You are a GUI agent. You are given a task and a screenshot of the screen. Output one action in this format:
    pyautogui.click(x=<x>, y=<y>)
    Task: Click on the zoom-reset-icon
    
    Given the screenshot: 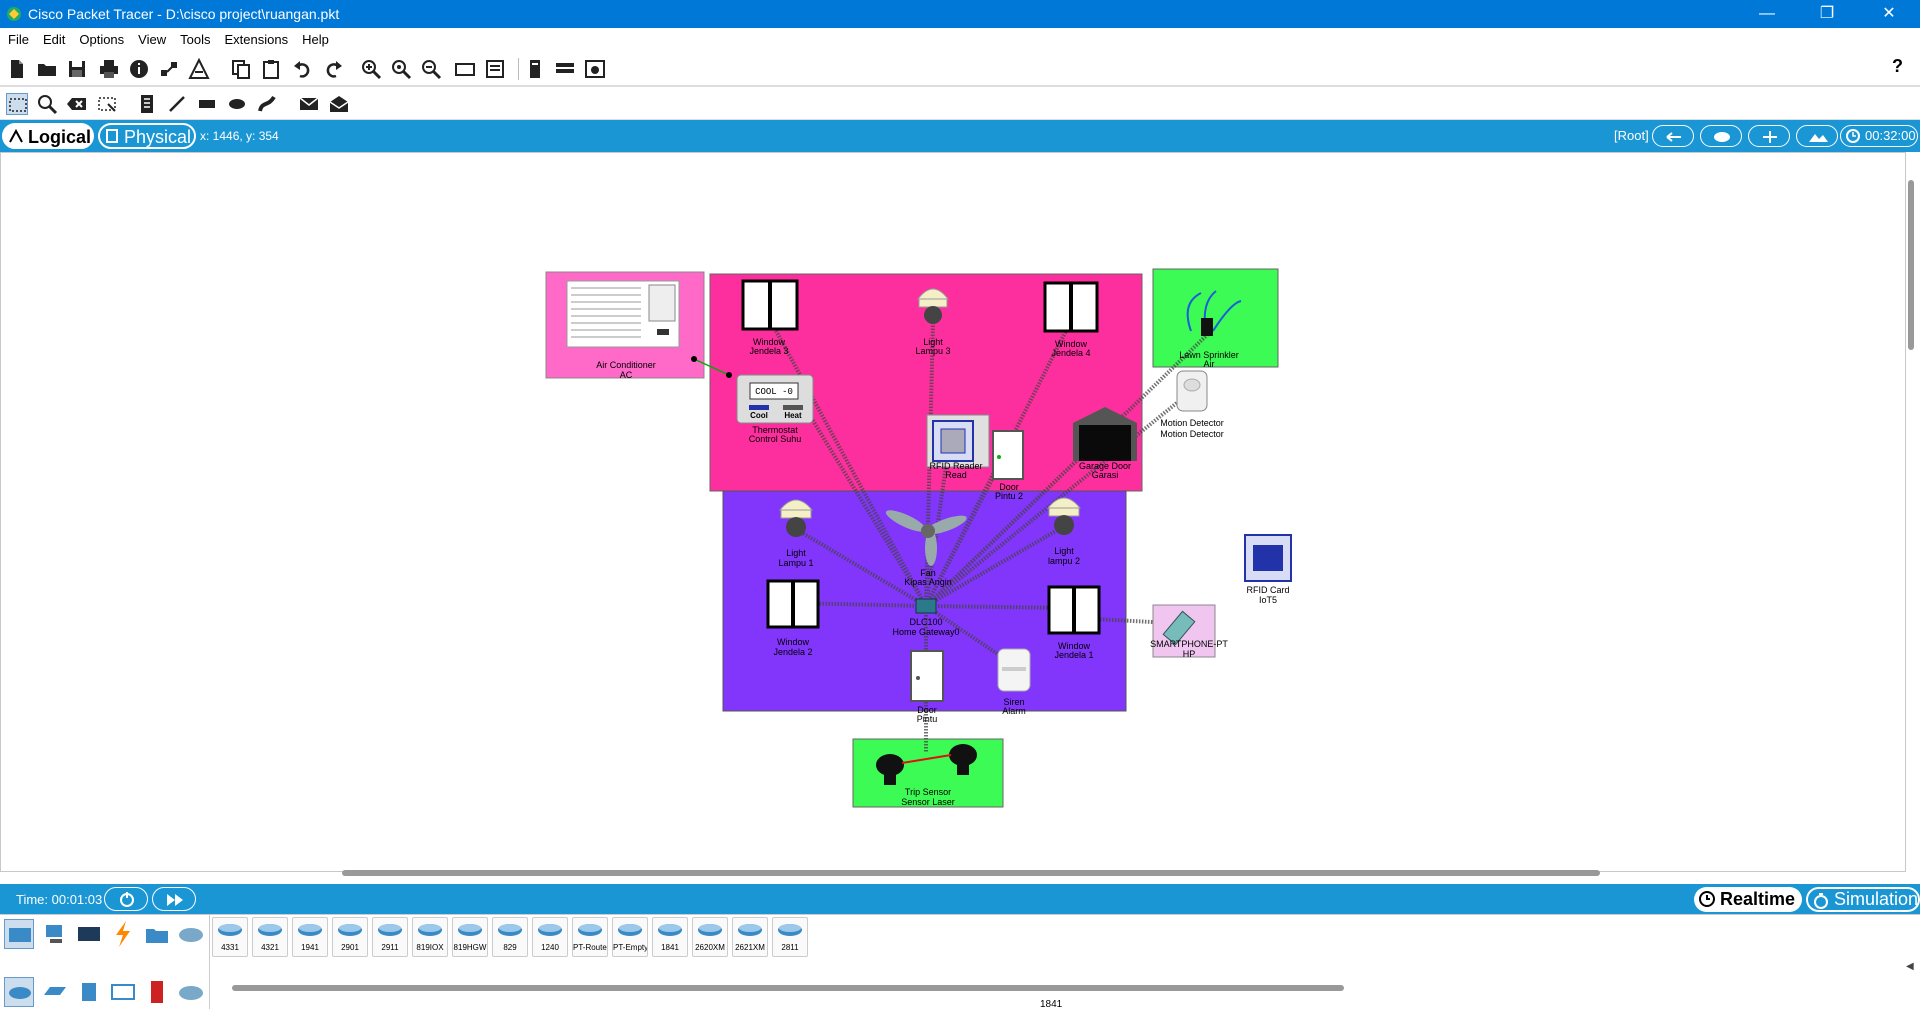 What is the action you would take?
    pyautogui.click(x=401, y=69)
    